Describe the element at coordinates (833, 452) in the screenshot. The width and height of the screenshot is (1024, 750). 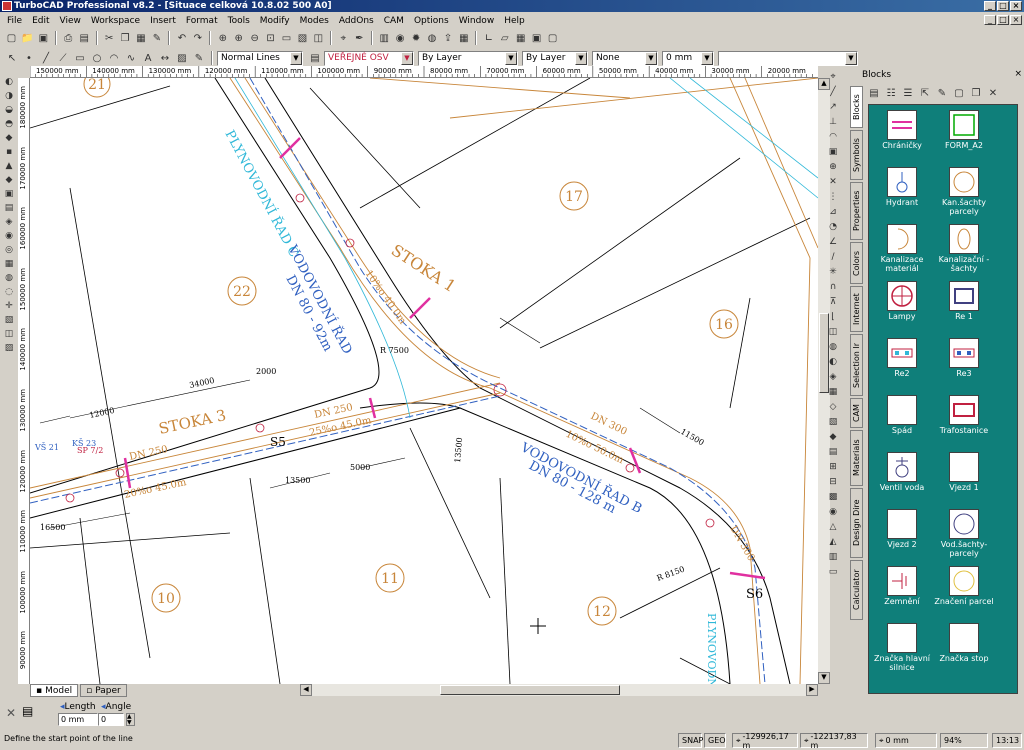
I see `3d-tool-icon: ▤` at that location.